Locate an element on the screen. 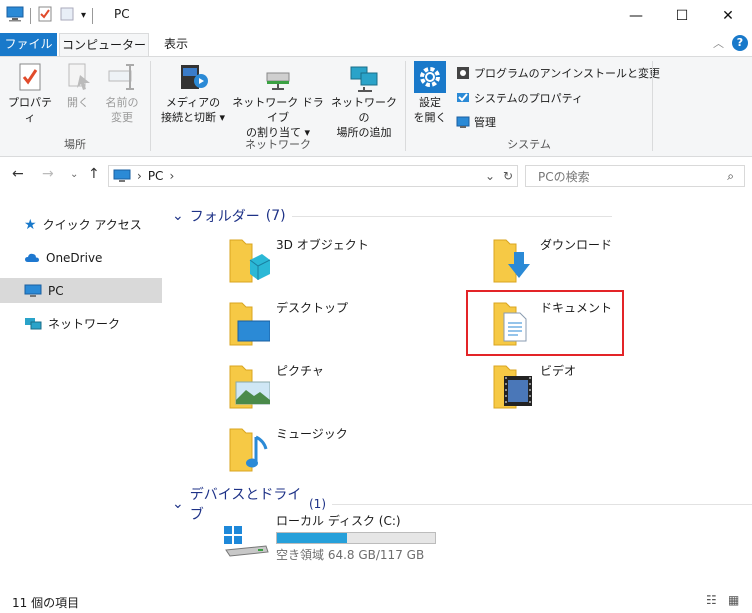 The width and height of the screenshot is (752, 613). nav-label-network: ネットワーク is located at coordinates (84, 324).